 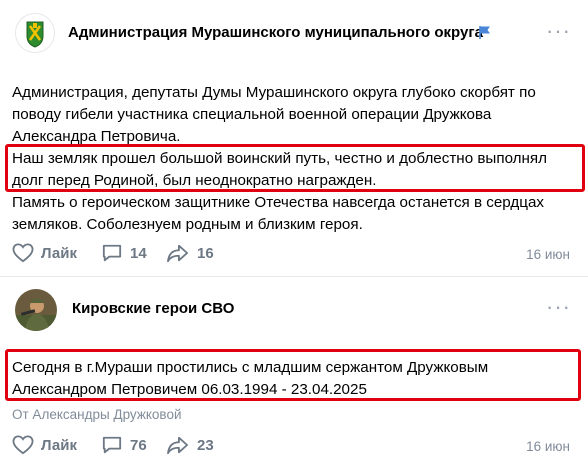 What do you see at coordinates (294, 276) in the screenshot?
I see `divider` at bounding box center [294, 276].